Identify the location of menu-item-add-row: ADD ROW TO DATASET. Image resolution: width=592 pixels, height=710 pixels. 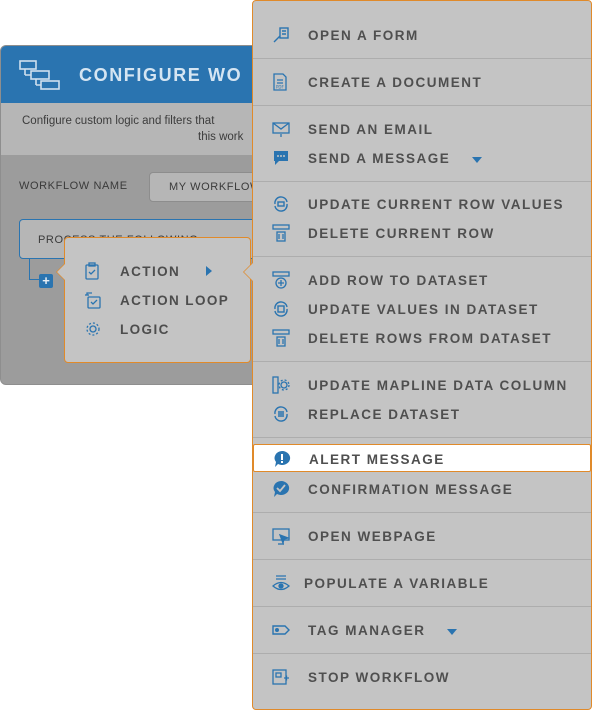
(422, 280).